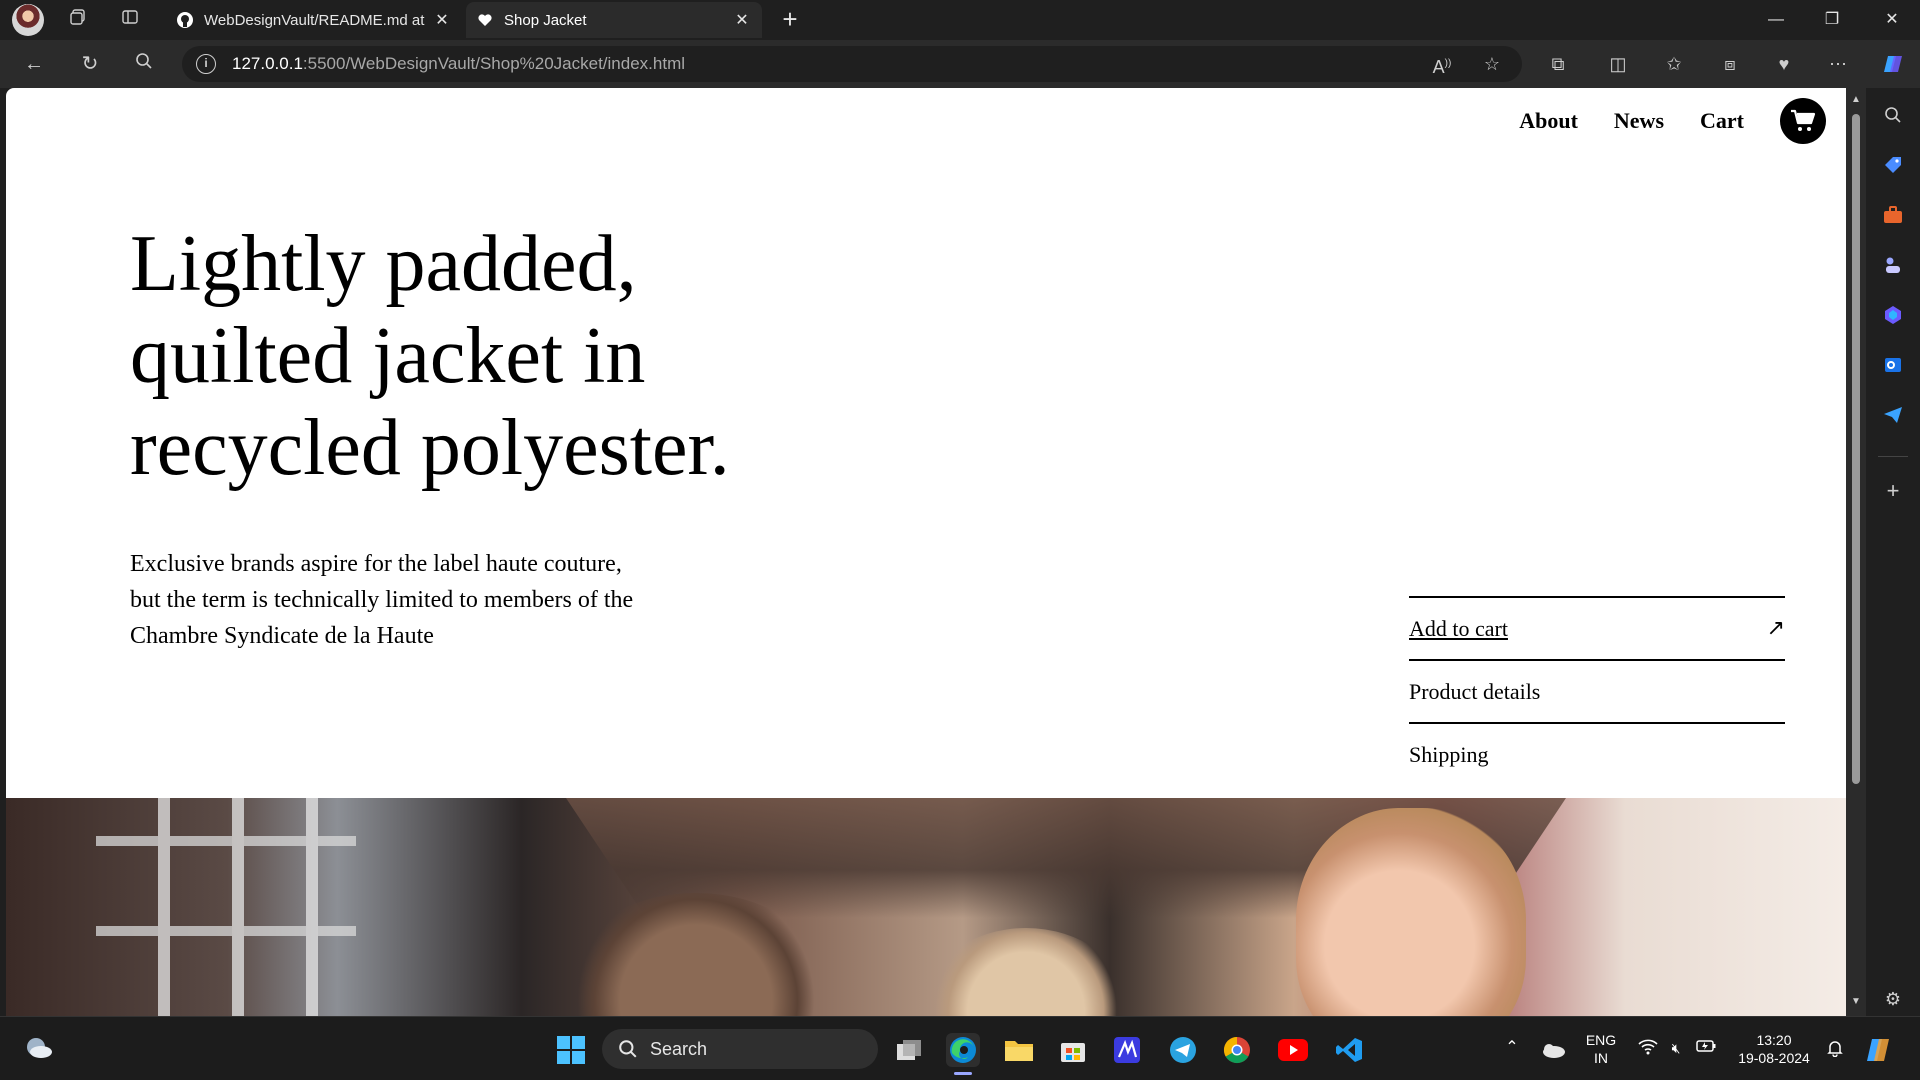 This screenshot has width=1920, height=1080. I want to click on task-view-icon, so click(909, 1050).